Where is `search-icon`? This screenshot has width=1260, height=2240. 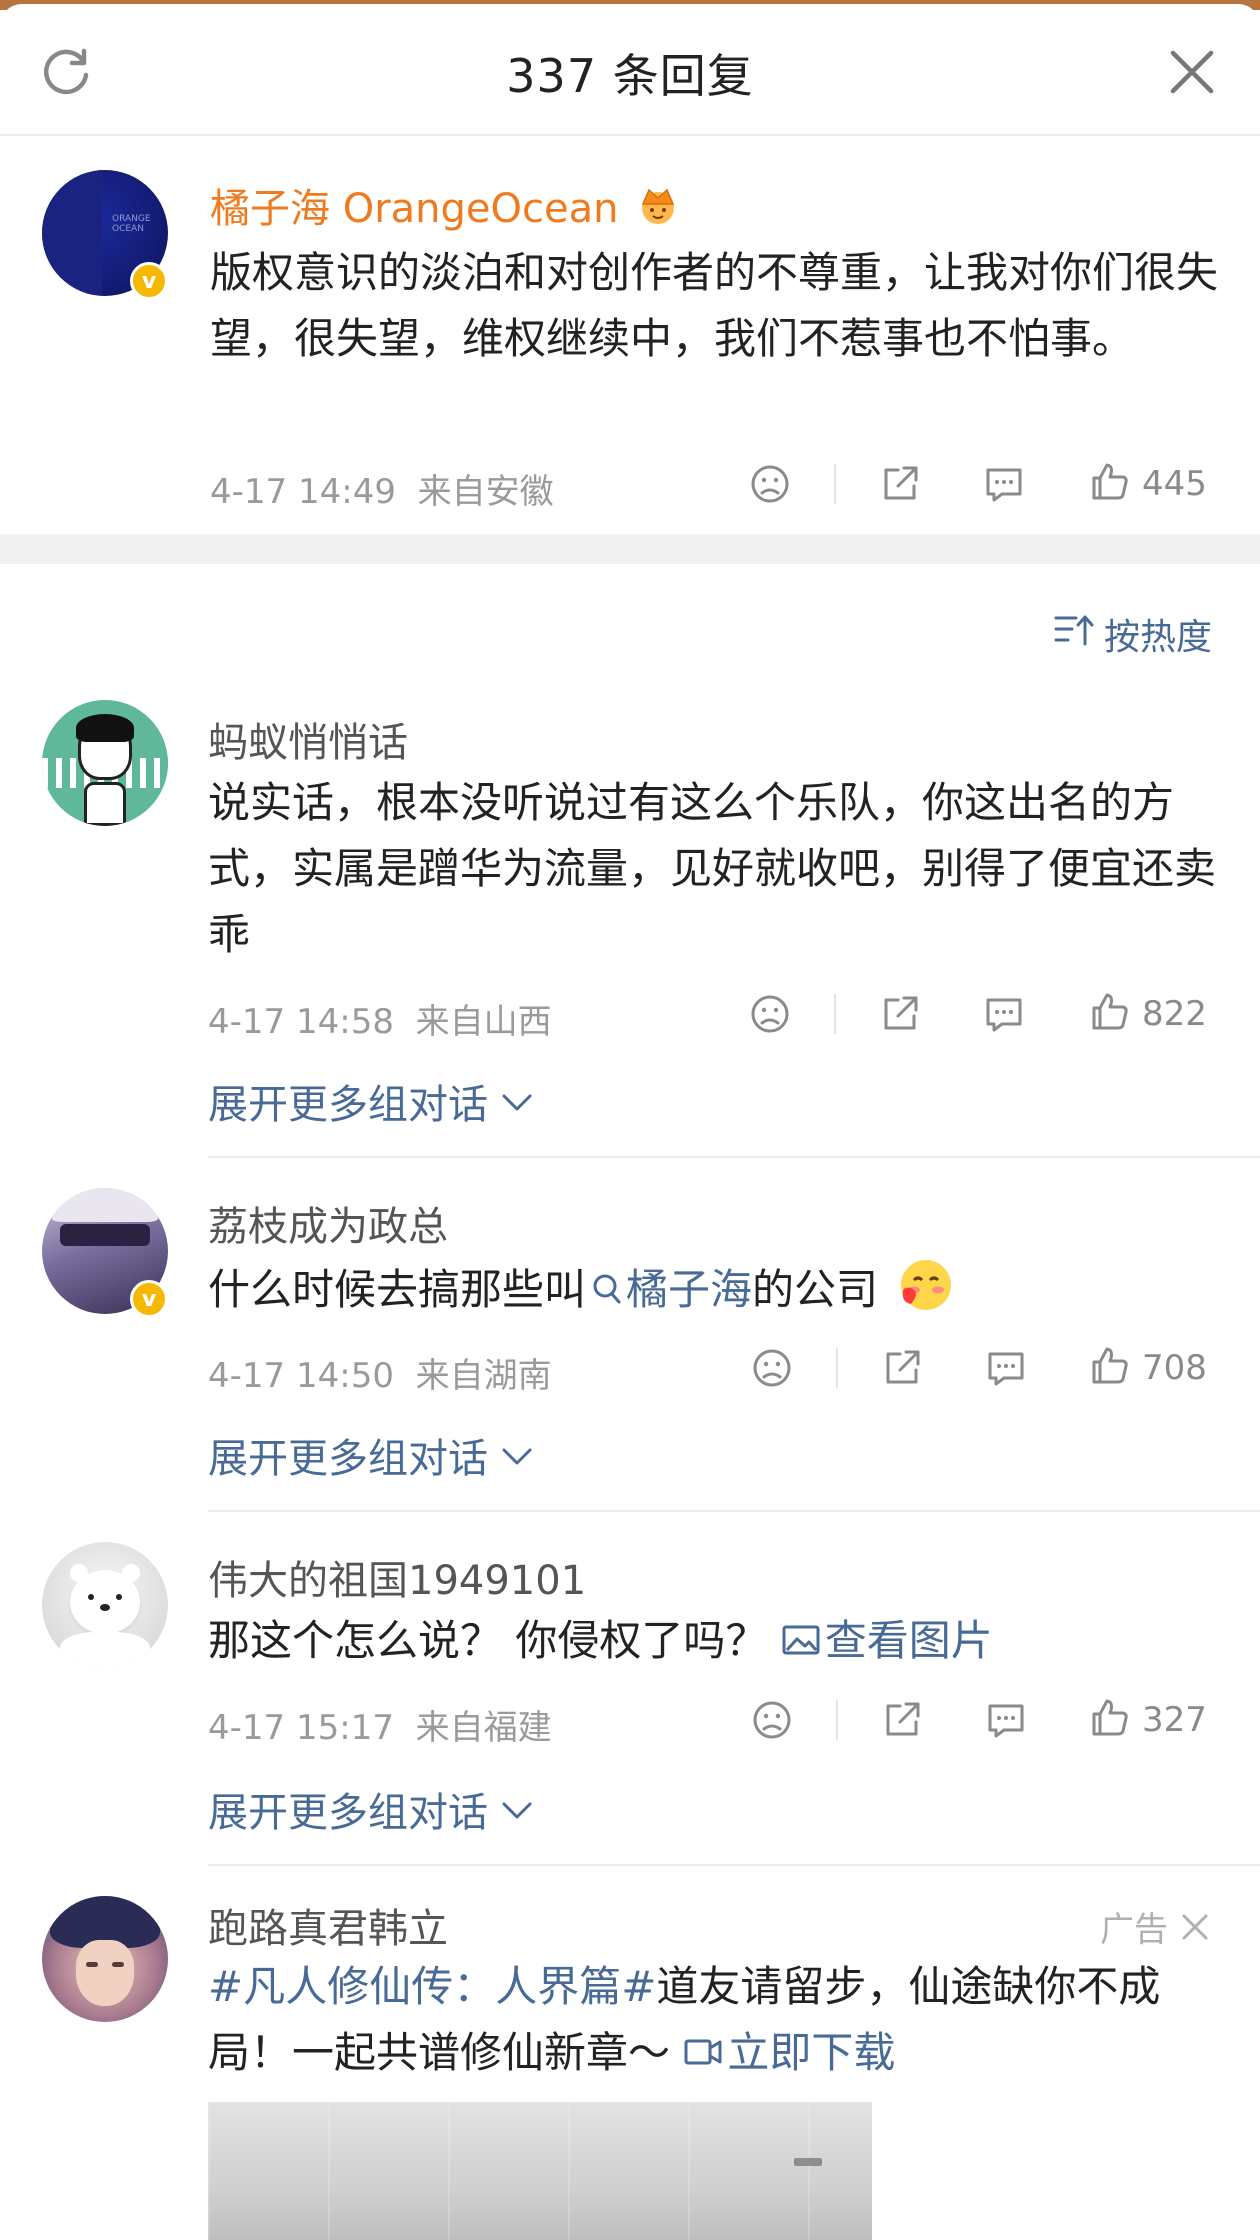 search-icon is located at coordinates (607, 1292).